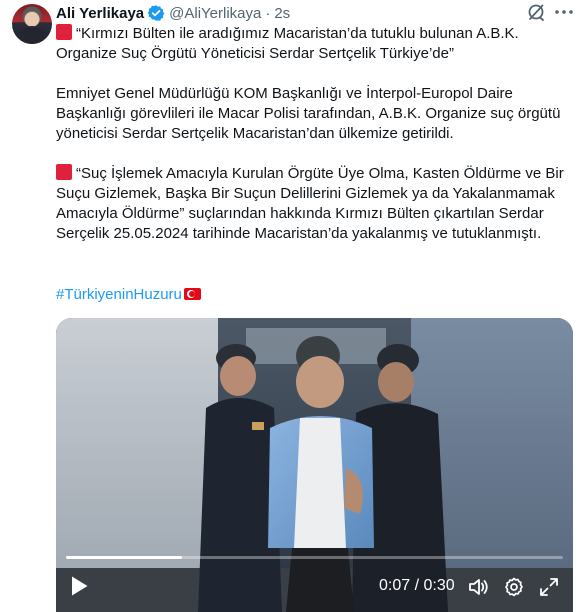  What do you see at coordinates (314, 557) in the screenshot?
I see `progress-bar` at bounding box center [314, 557].